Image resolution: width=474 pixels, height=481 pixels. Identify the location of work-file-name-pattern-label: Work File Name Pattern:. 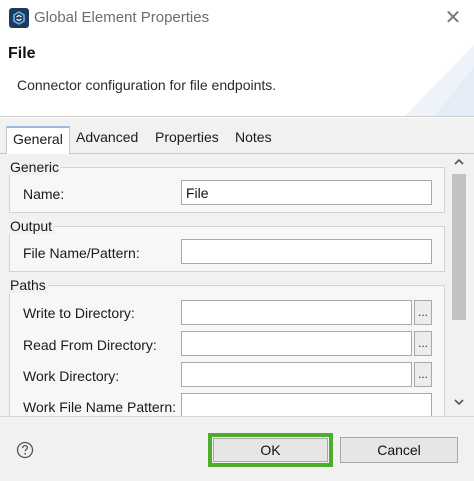
(100, 407).